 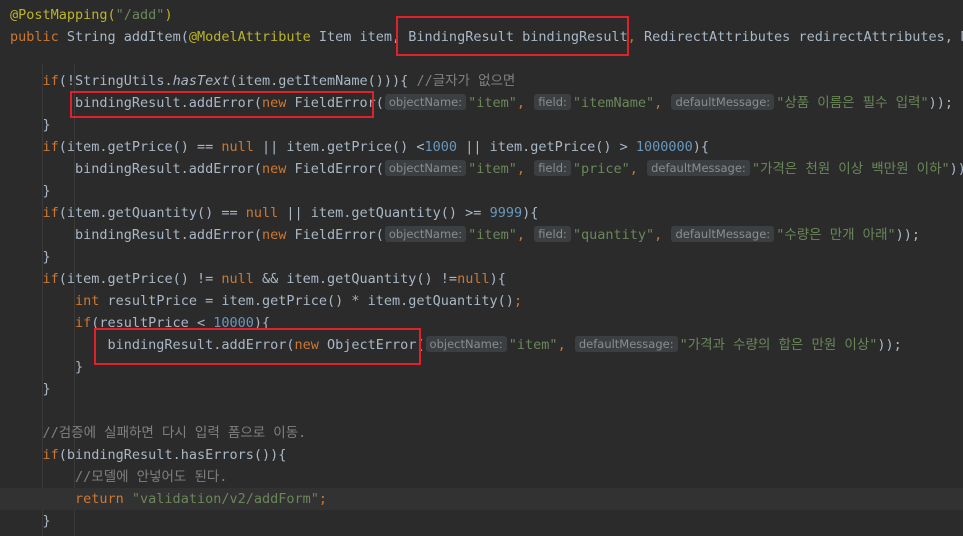 I want to click on code-line: @PostMapping("/add"), so click(x=91, y=15).